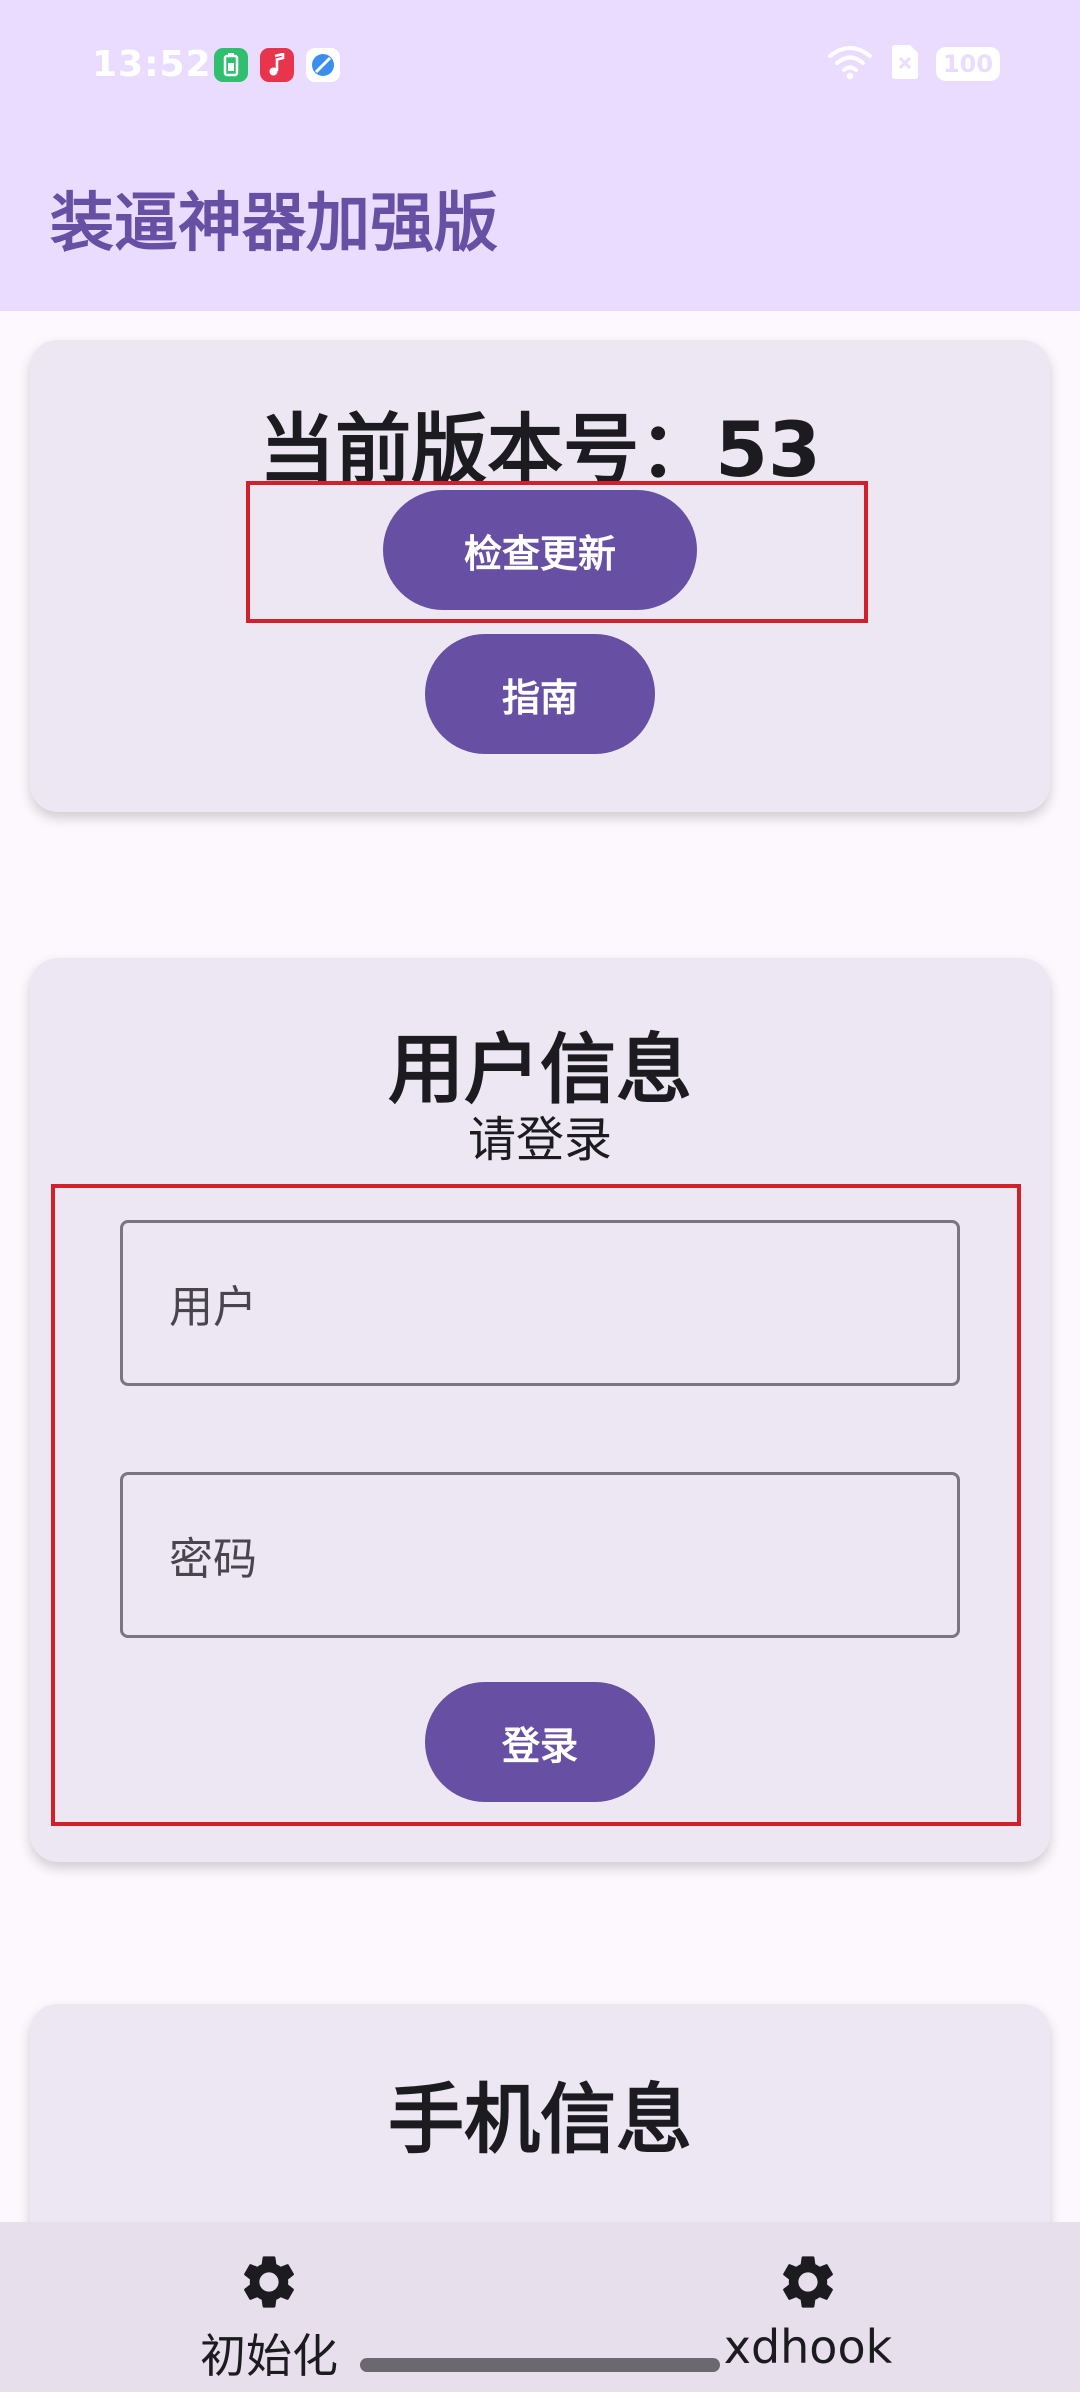  Describe the element at coordinates (540, 2365) in the screenshot. I see `gesture-handle` at that location.